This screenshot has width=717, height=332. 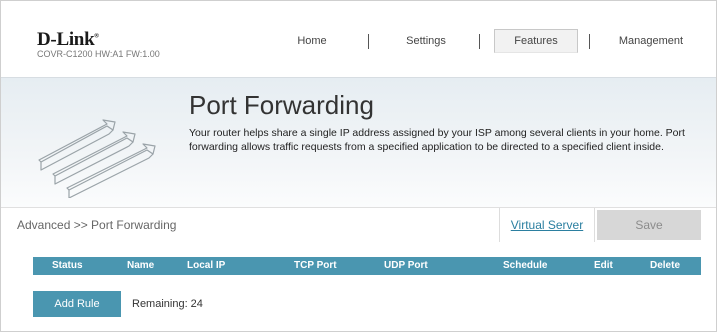 I want to click on port-forwarding-arrows-icon, so click(x=97, y=158).